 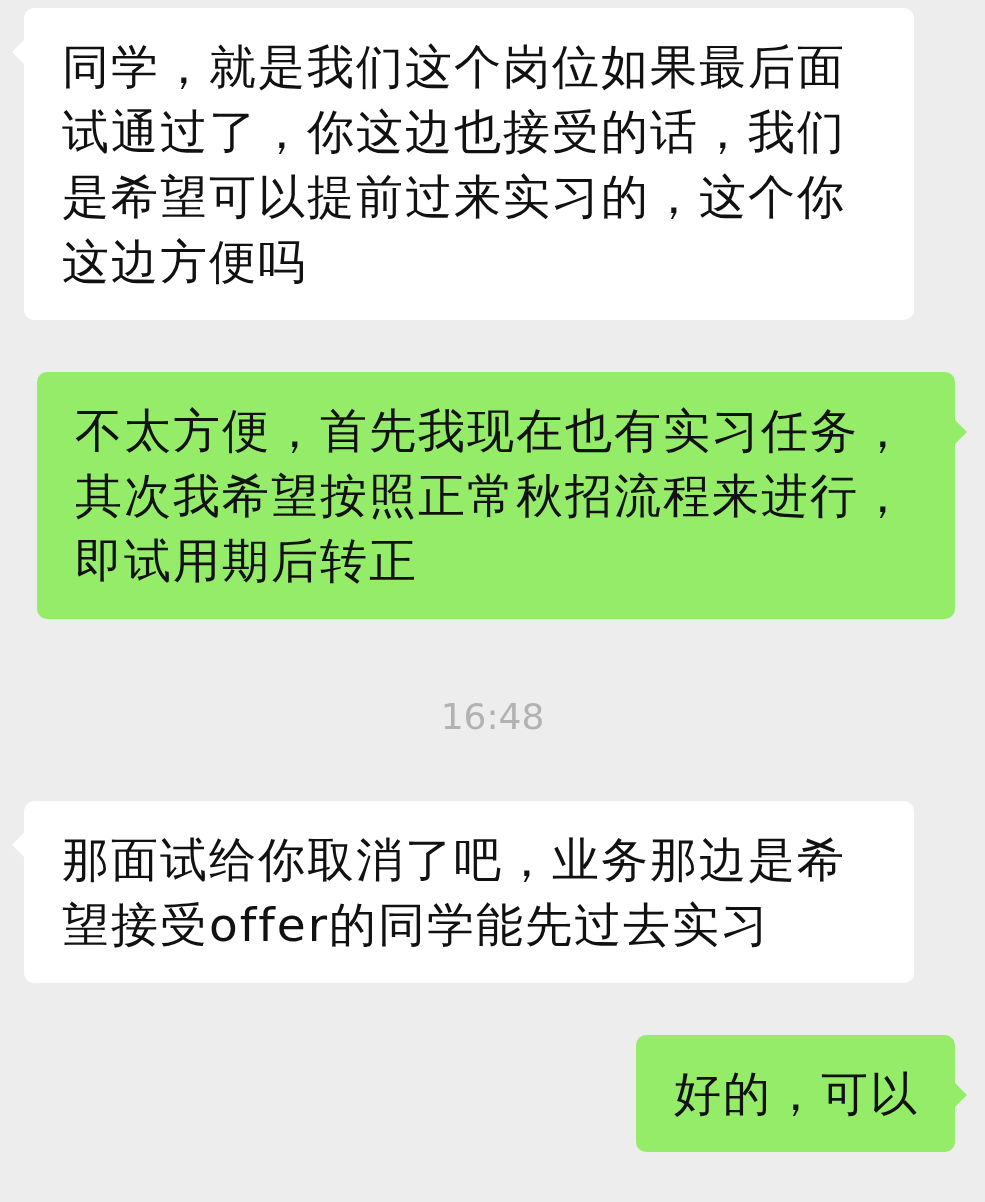 I want to click on received-message-bubble: 那面试给你取消了吧，业务那边是希望接受offer的同学能先过去实习, so click(x=469, y=892).